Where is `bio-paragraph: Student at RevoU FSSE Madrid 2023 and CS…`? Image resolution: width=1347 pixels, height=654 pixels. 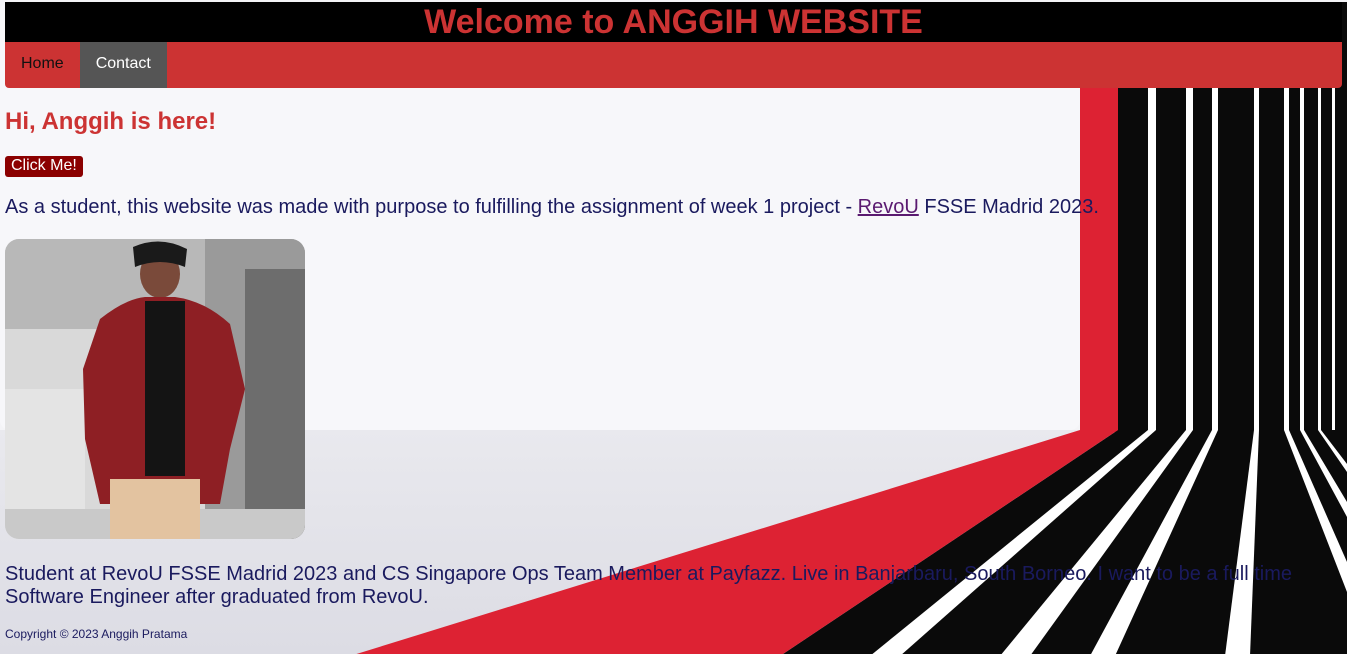 bio-paragraph: Student at RevoU FSSE Madrid 2023 and CS… is located at coordinates (648, 585).